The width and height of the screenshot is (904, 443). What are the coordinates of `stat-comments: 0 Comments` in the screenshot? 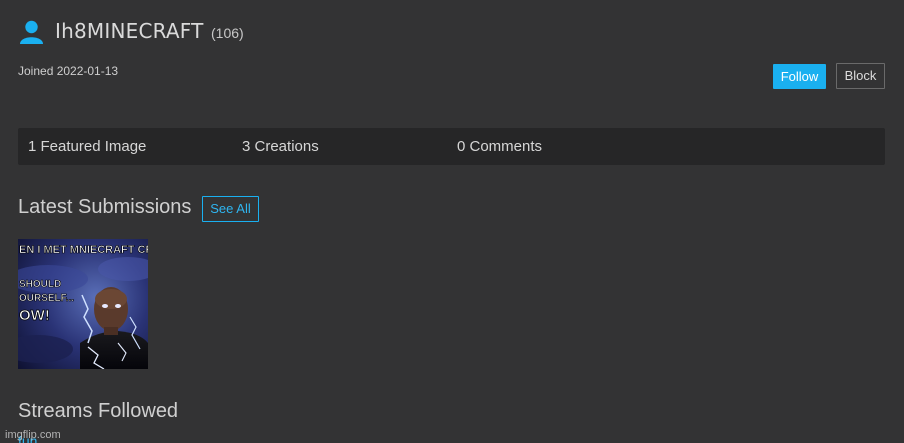 It's located at (499, 146).